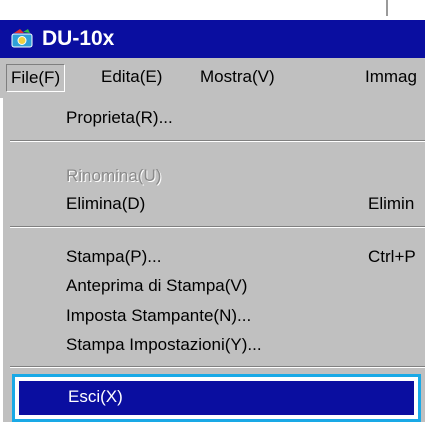 The height and width of the screenshot is (432, 425). I want to click on menu-edit: Edita(E), so click(131, 77).